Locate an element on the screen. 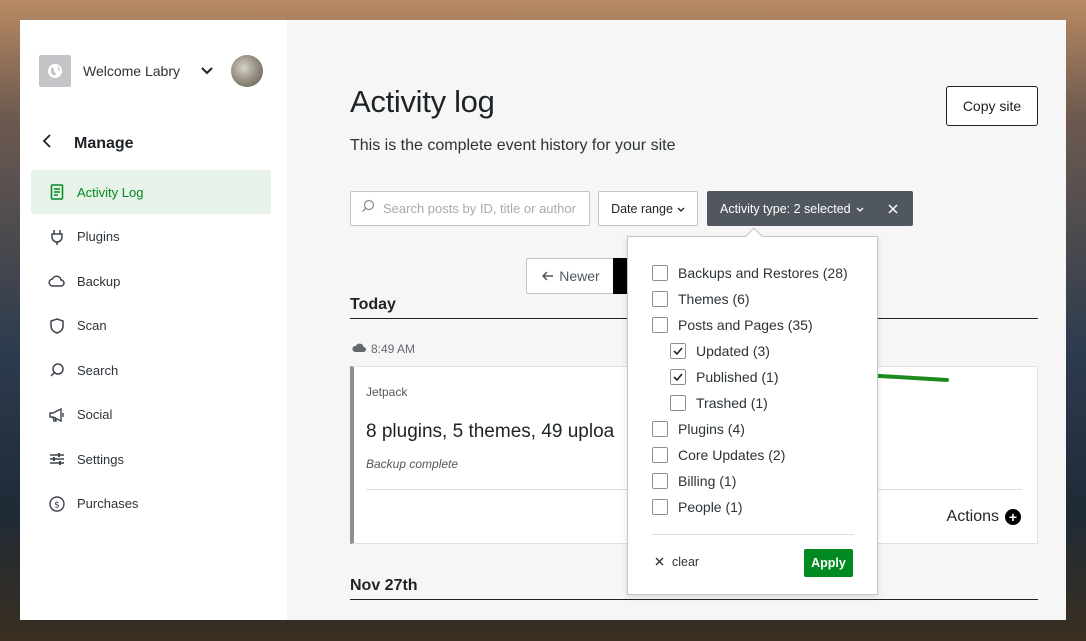 The width and height of the screenshot is (1086, 641). option-label: Billing (1) is located at coordinates (707, 481).